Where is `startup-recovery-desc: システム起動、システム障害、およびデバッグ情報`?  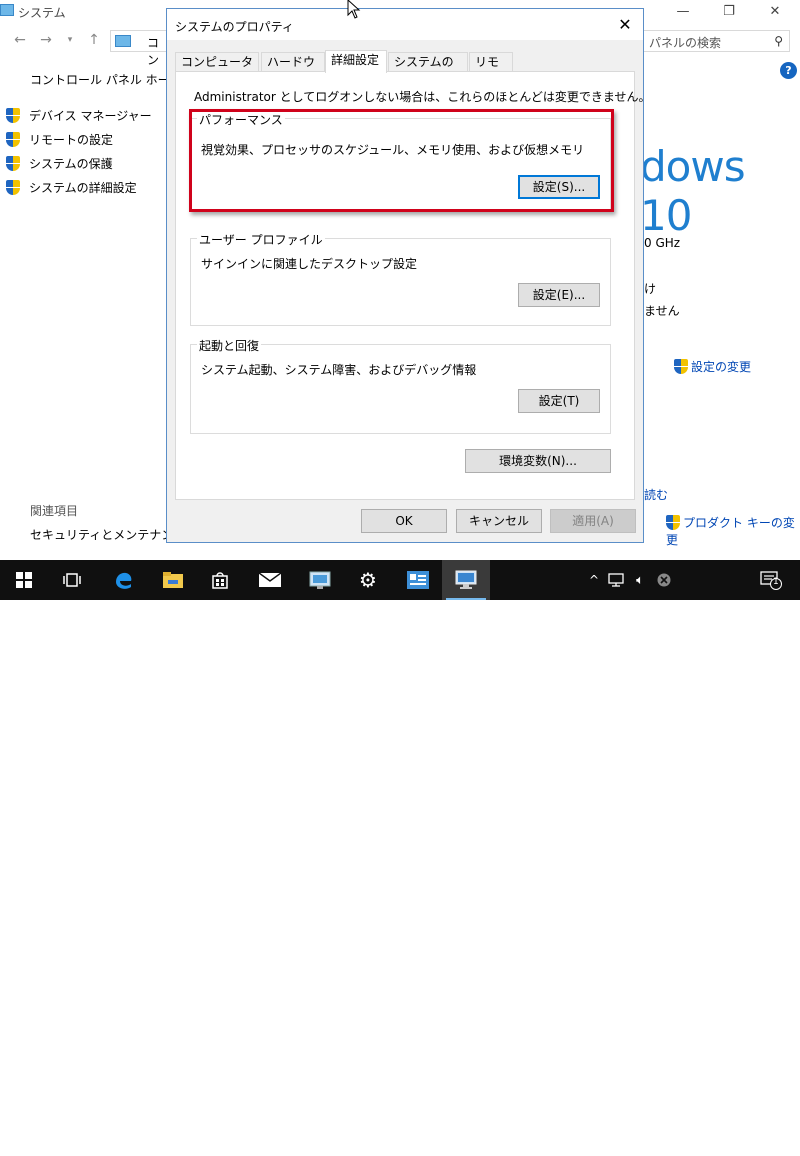
startup-recovery-desc: システム起動、システム障害、およびデバッグ情報 is located at coordinates (339, 370).